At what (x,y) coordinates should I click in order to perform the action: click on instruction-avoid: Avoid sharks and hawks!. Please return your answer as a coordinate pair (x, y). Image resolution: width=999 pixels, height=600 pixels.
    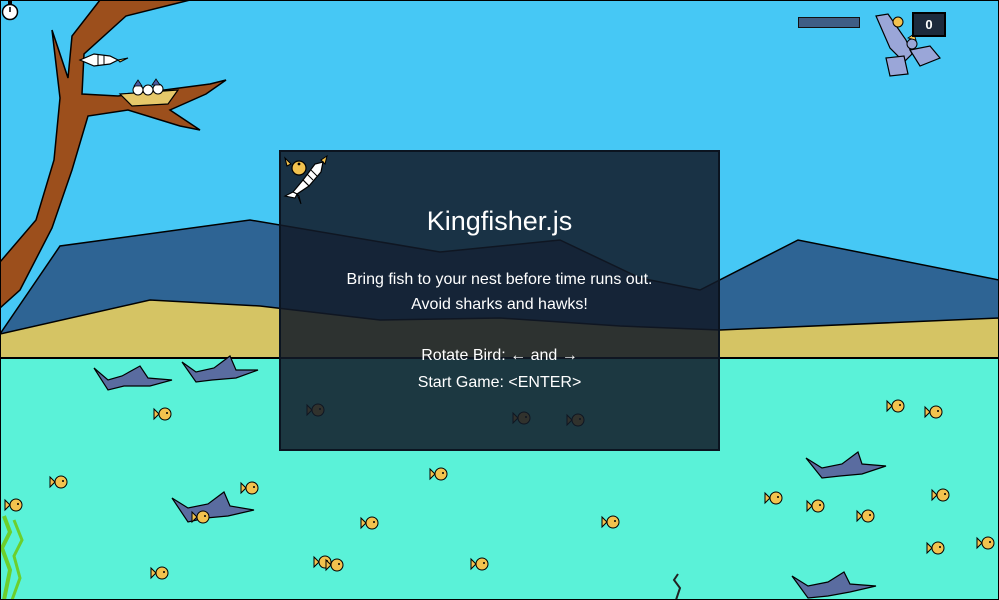
    Looking at the image, I should click on (499, 304).